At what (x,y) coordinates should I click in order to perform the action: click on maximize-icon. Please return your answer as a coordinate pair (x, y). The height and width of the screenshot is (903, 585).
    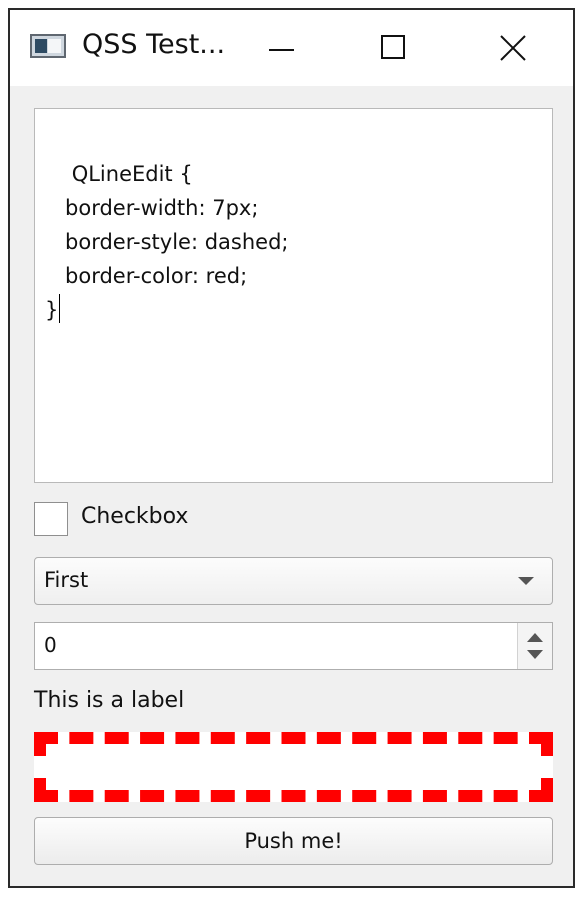
    Looking at the image, I should click on (393, 47).